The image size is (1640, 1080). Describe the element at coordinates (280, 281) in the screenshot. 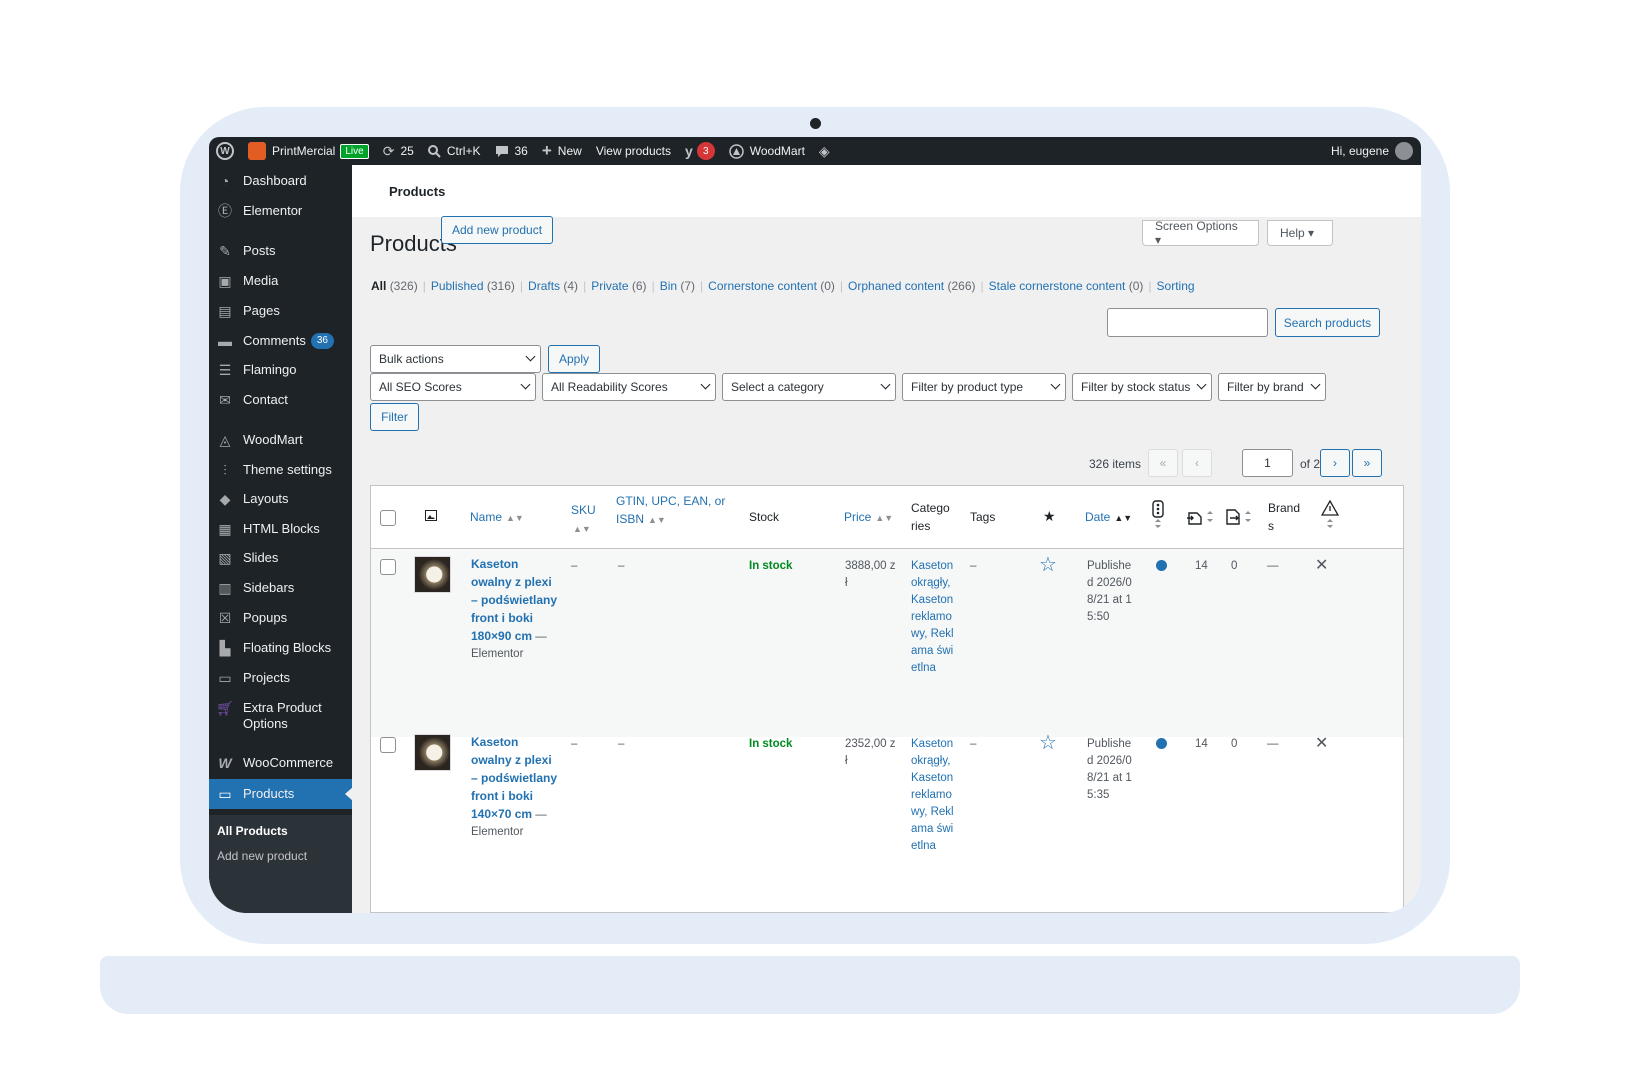

I see `sidebar-item-media: ▣ Media` at that location.